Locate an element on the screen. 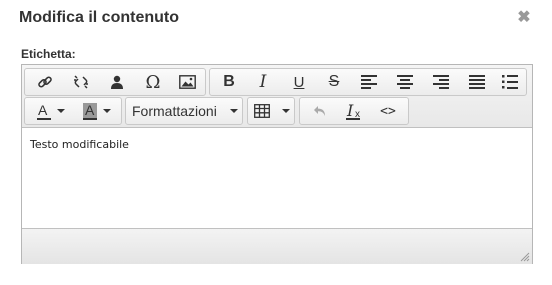 The image size is (552, 285). text-color-icon: A is located at coordinates (44, 111).